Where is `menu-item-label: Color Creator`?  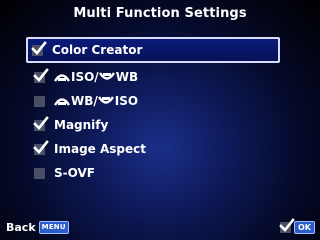 menu-item-label: Color Creator is located at coordinates (97, 50).